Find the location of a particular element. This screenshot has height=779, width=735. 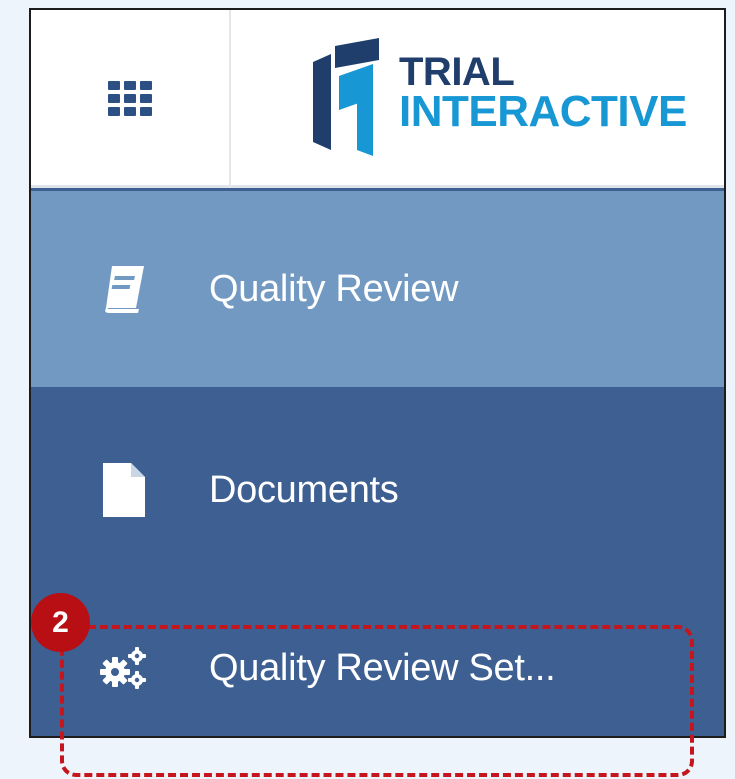

grid-apps-icon is located at coordinates (130, 98).